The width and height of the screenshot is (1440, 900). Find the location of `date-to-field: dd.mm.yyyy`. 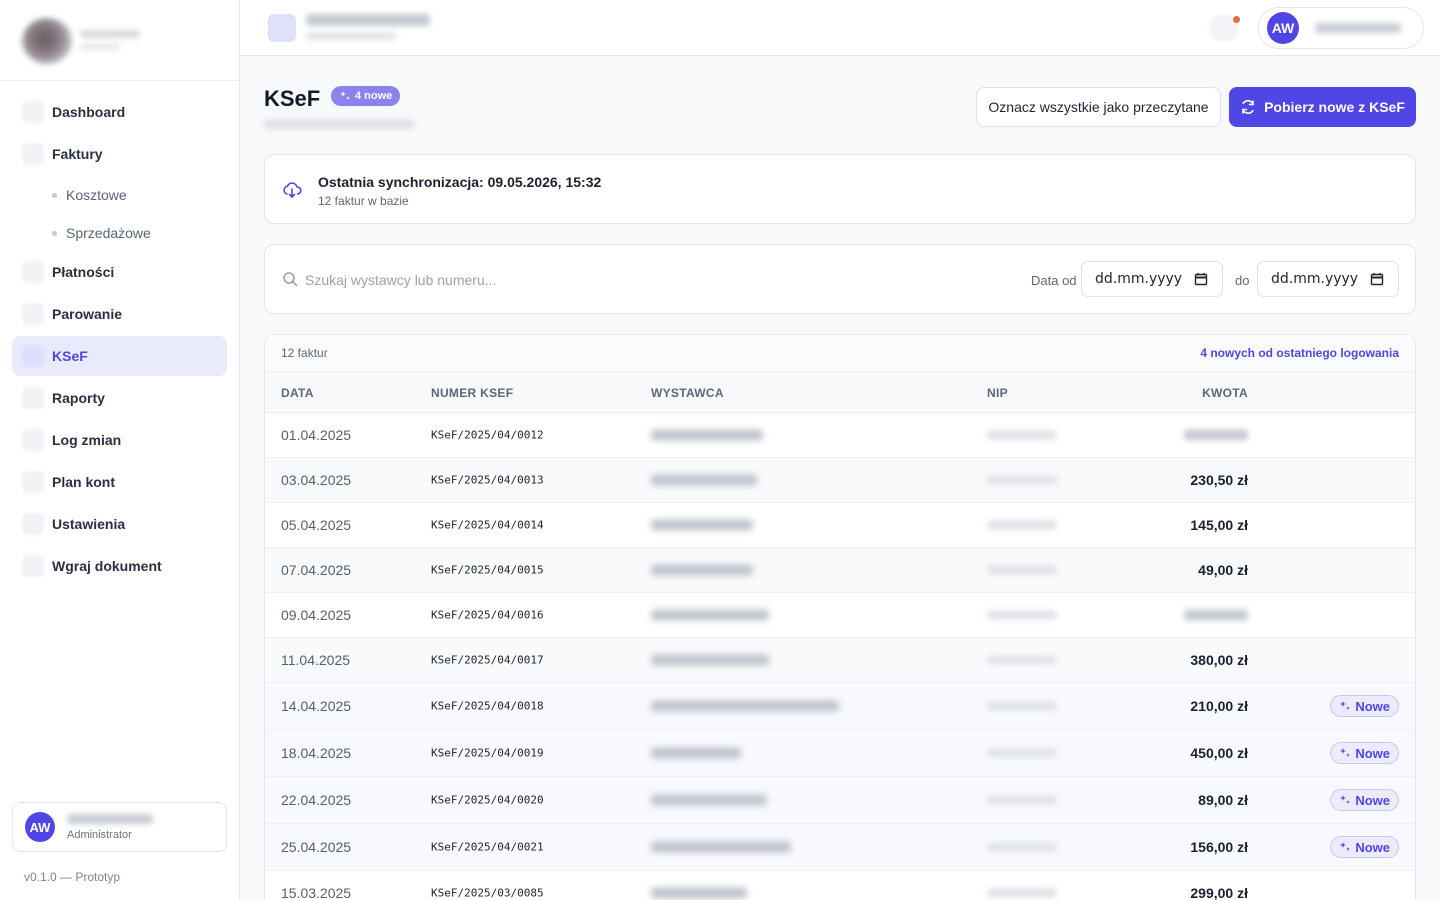

date-to-field: dd.mm.yyyy is located at coordinates (1328, 279).